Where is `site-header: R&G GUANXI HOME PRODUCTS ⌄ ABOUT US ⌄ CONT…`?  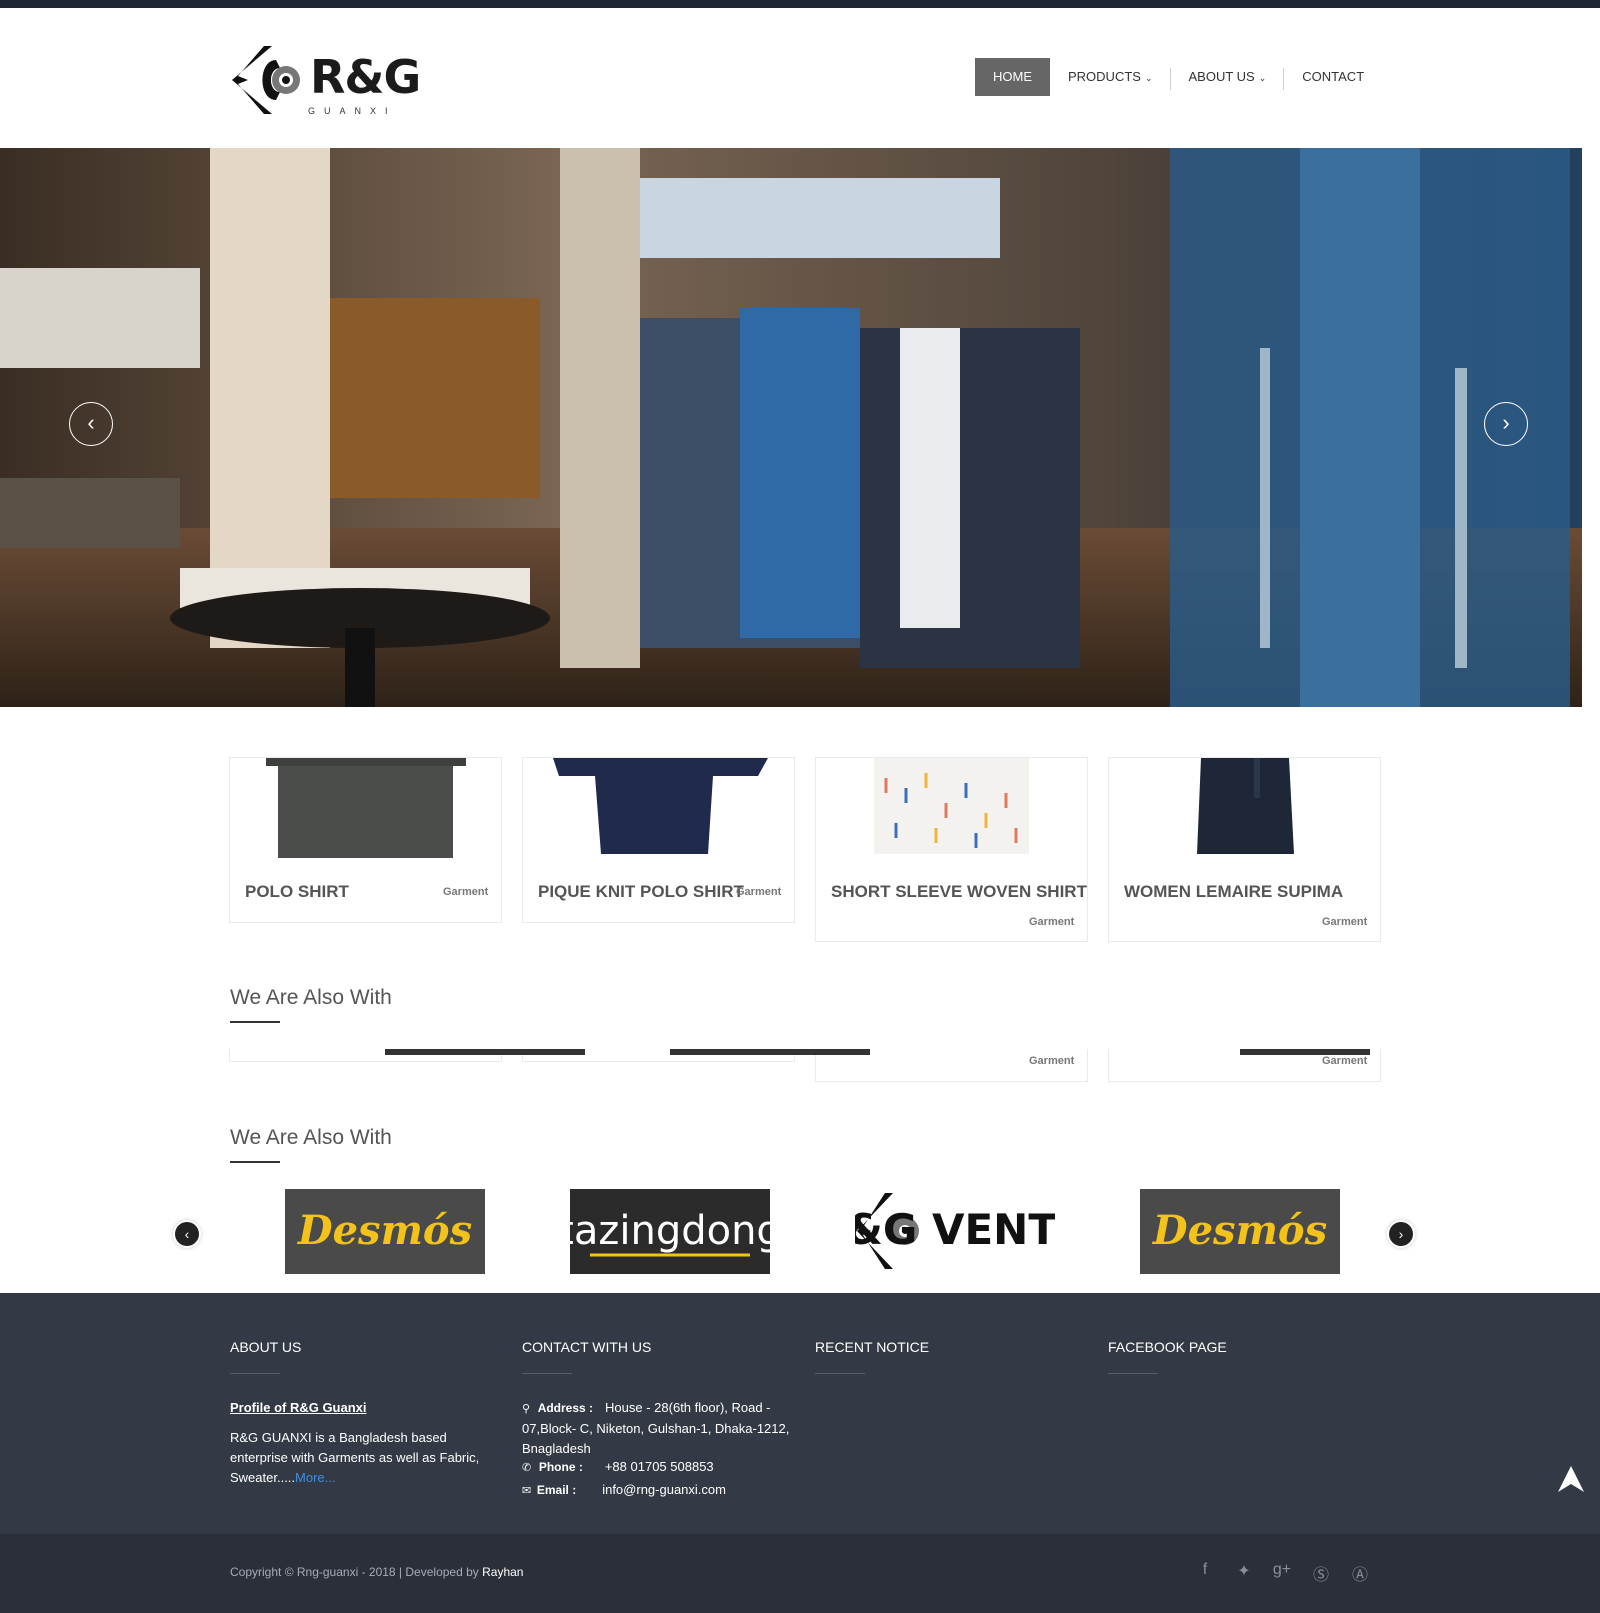
site-header: R&G GUANXI HOME PRODUCTS ⌄ ABOUT US ⌄ CONT… is located at coordinates (800, 78).